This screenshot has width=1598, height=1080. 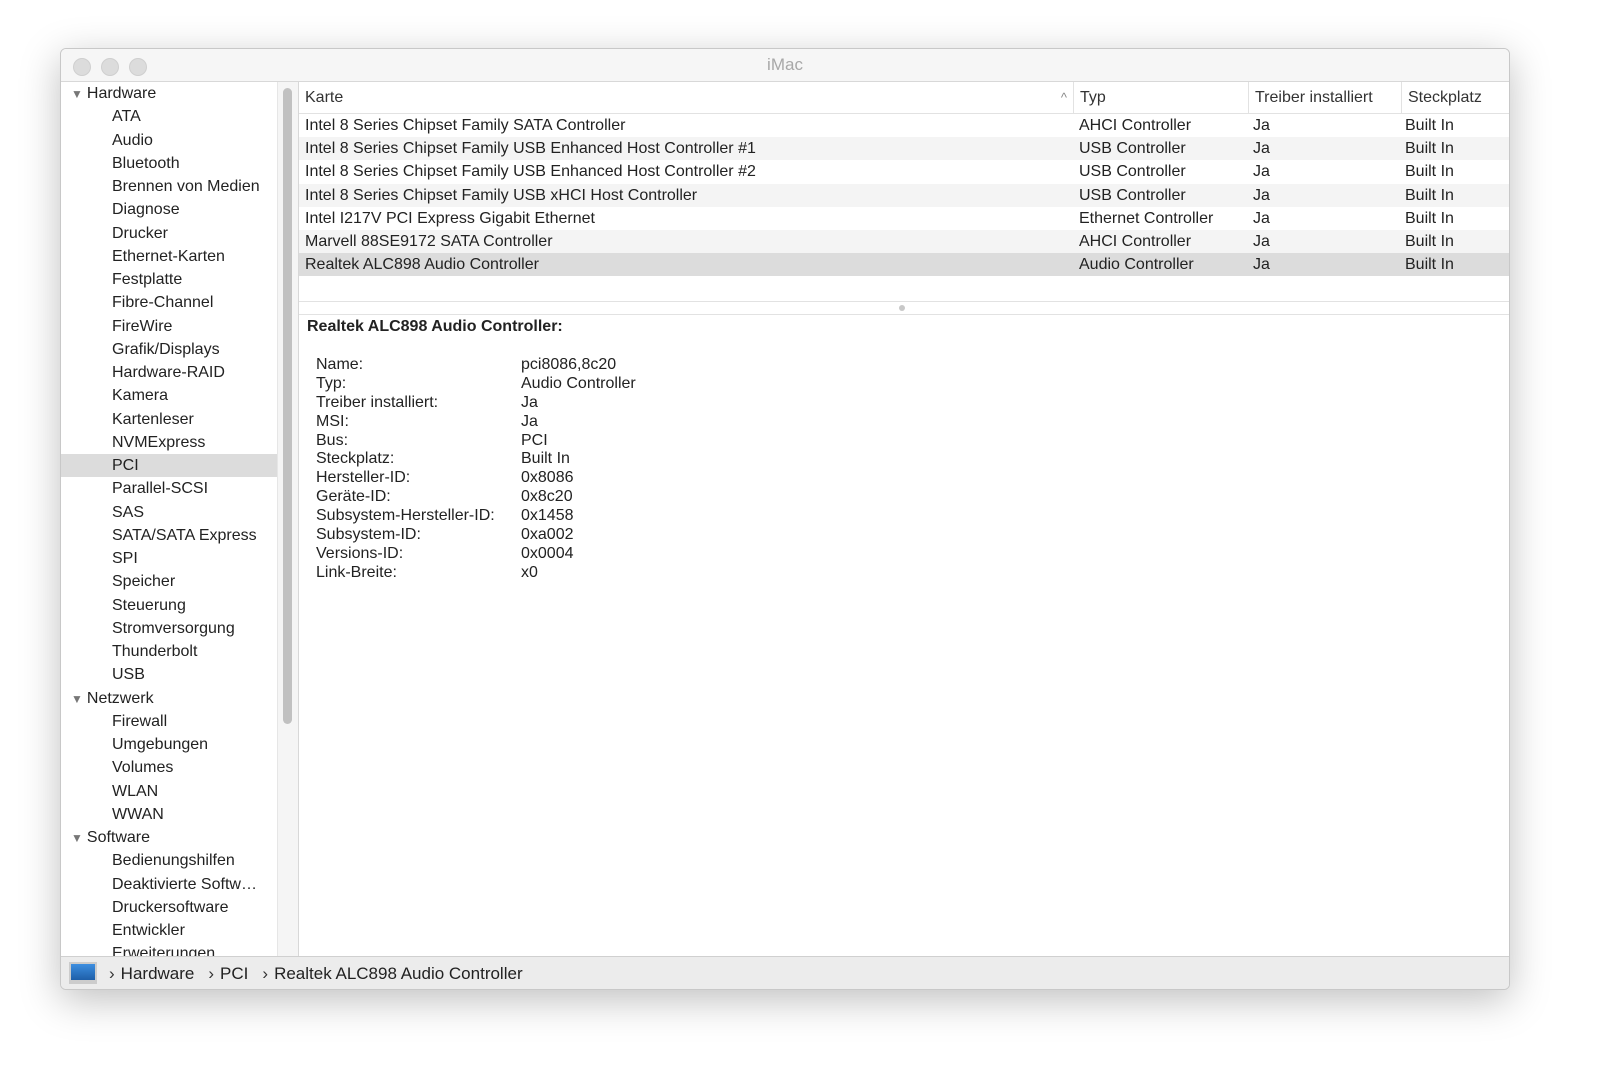 I want to click on table-cell: Realtek ALC898 Audio Controller, so click(x=422, y=265).